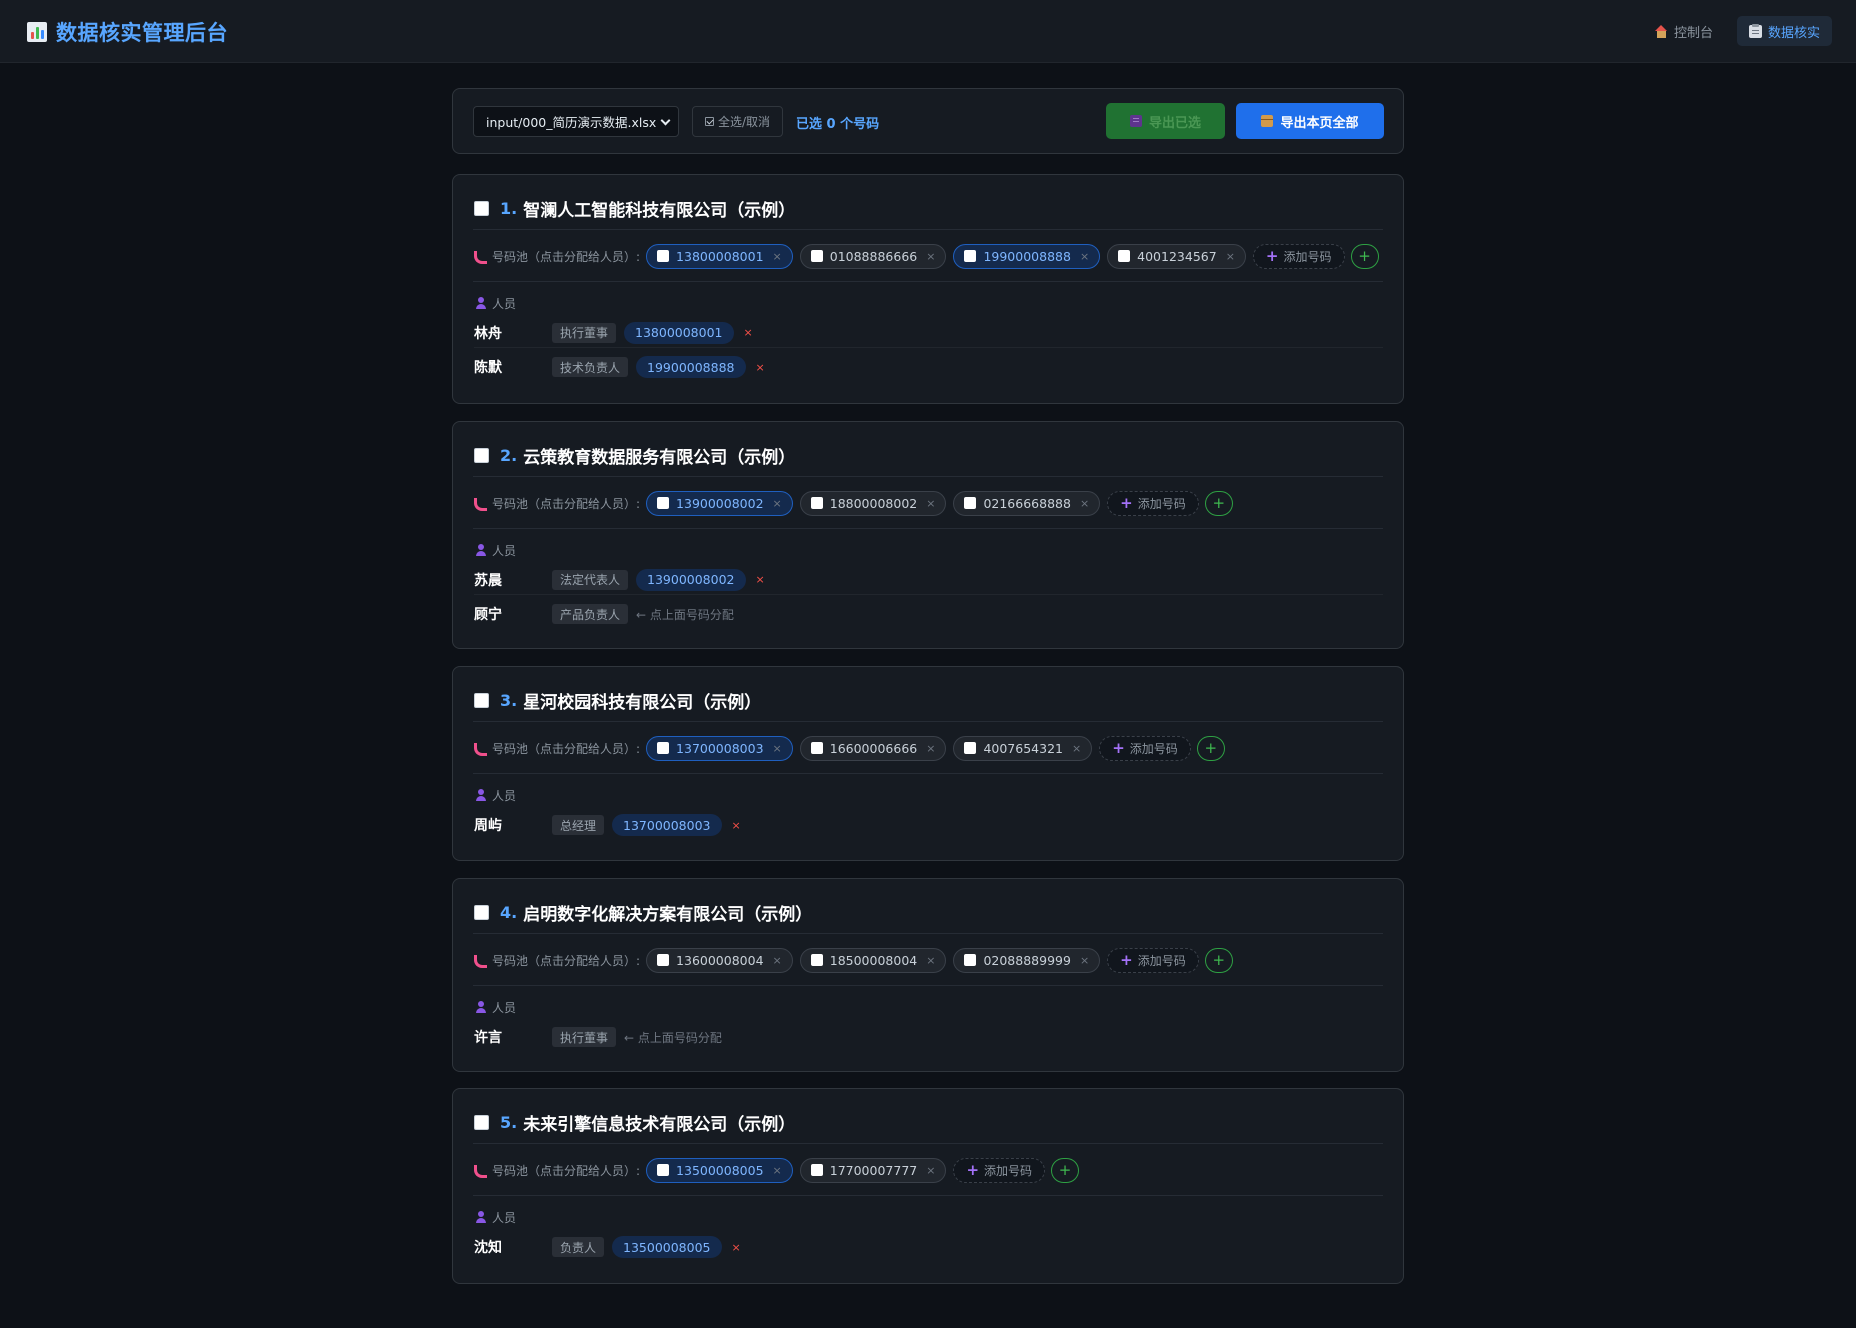  Describe the element at coordinates (1023, 748) in the screenshot. I see `phone-chip: 4007654321 ×` at that location.